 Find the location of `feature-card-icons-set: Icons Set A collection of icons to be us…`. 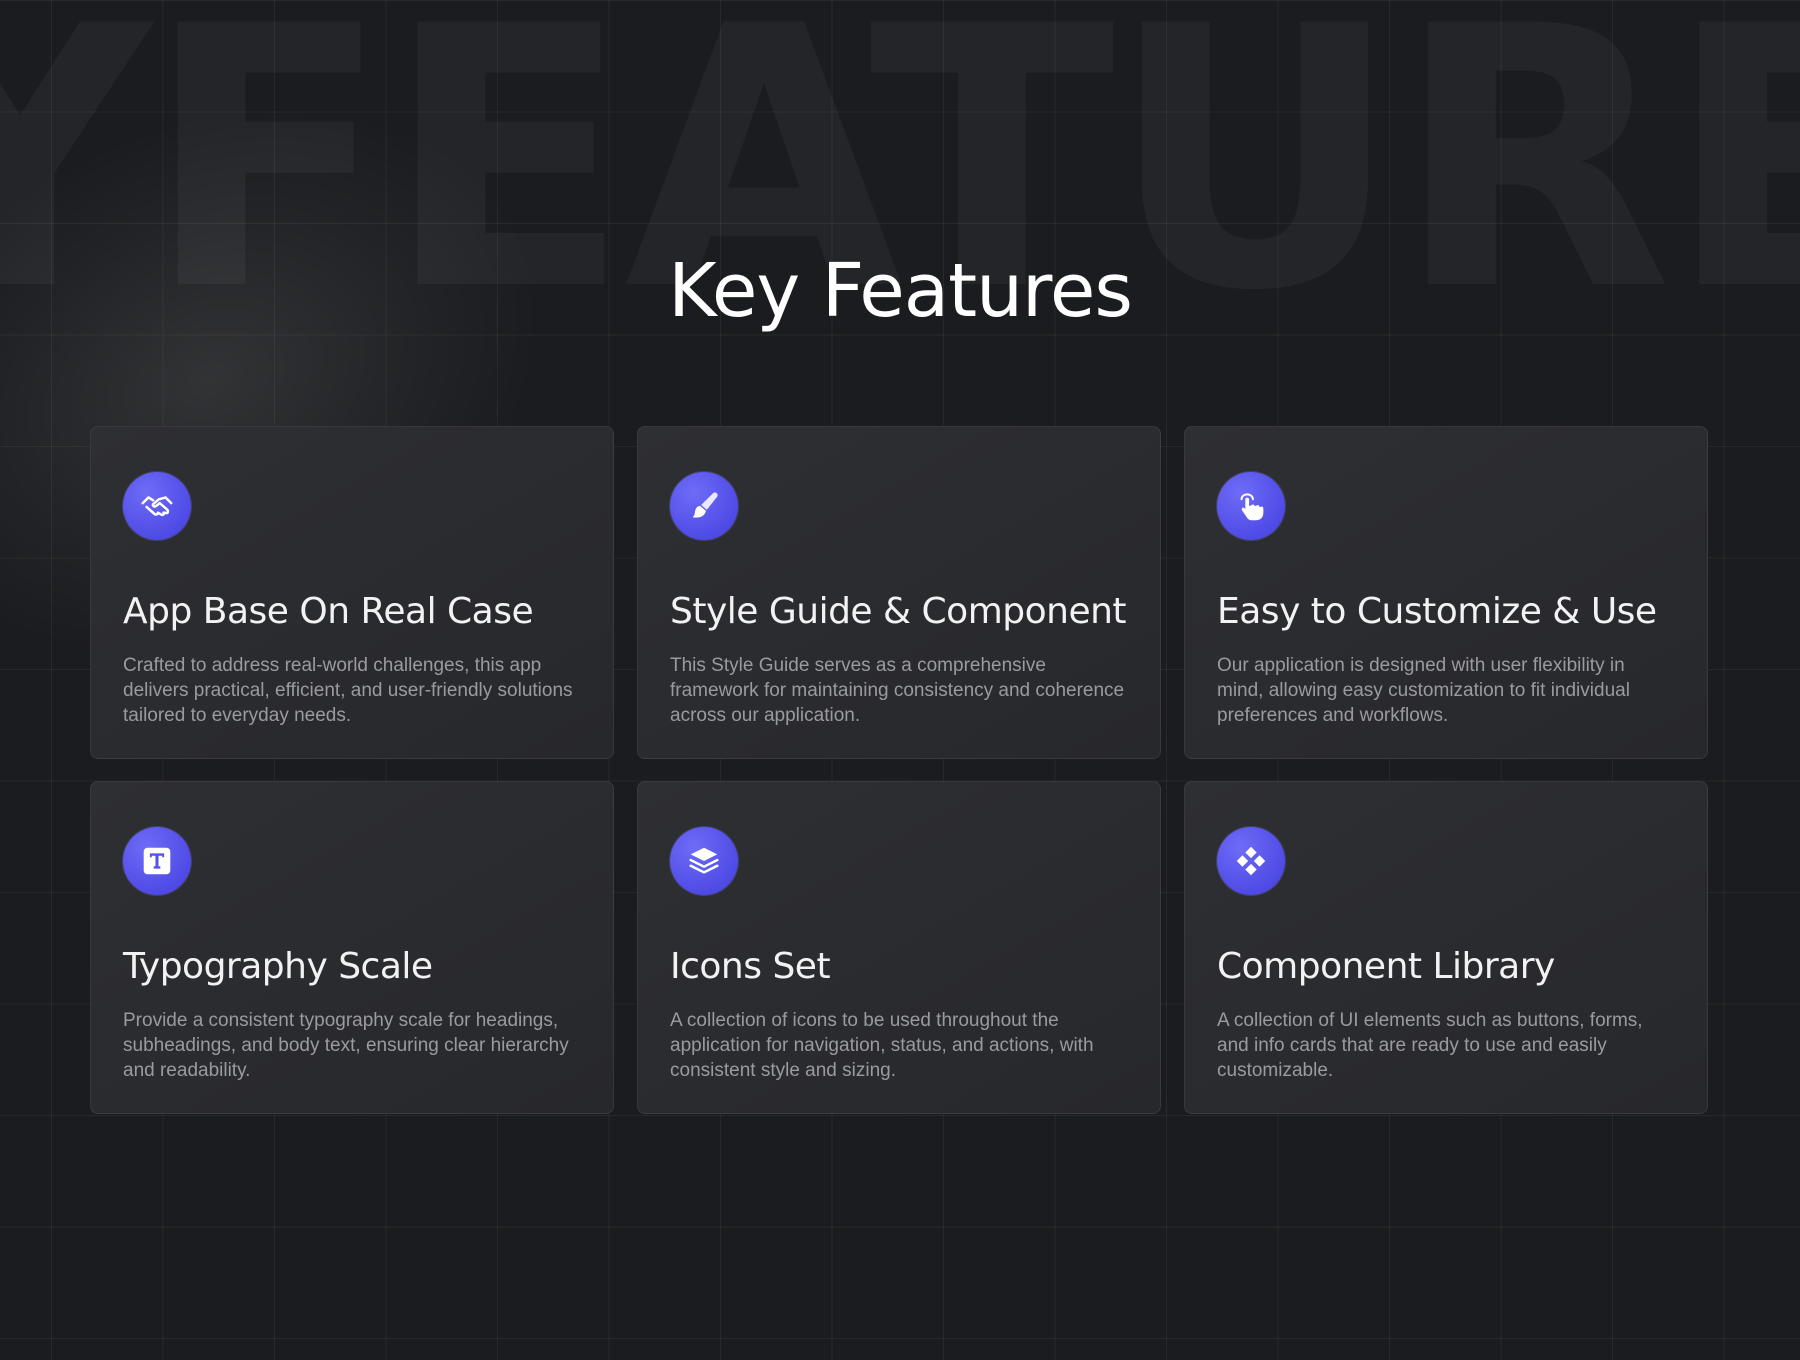

feature-card-icons-set: Icons Set A collection of icons to be us… is located at coordinates (899, 947).